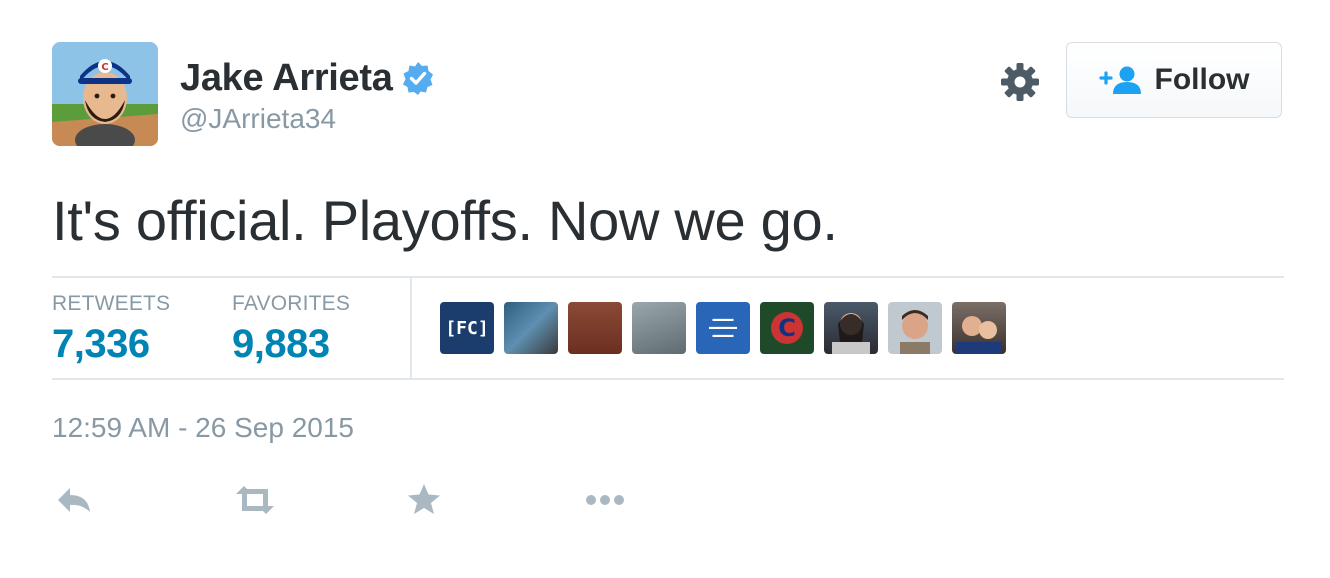 The height and width of the screenshot is (578, 1330). Describe the element at coordinates (74, 502) in the screenshot. I see `reply-icon` at that location.